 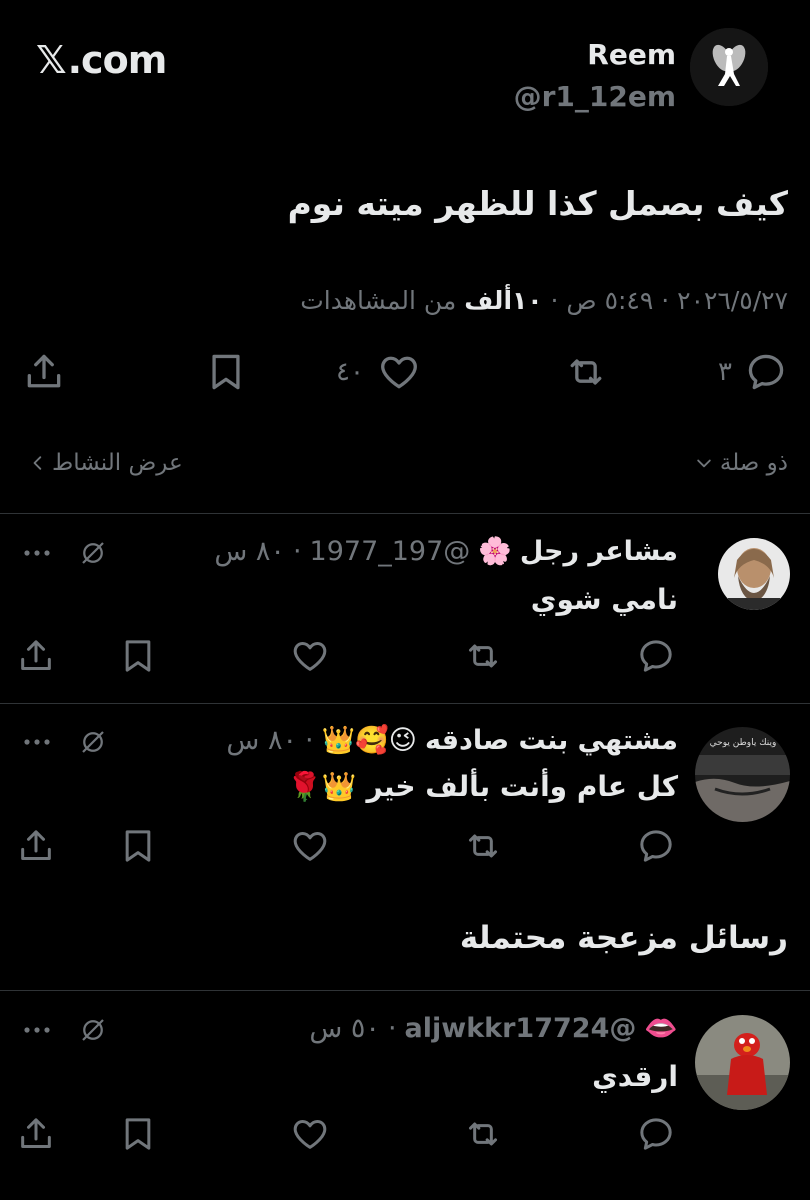 What do you see at coordinates (503, 300) in the screenshot?
I see `views-count: ١٠ألف` at bounding box center [503, 300].